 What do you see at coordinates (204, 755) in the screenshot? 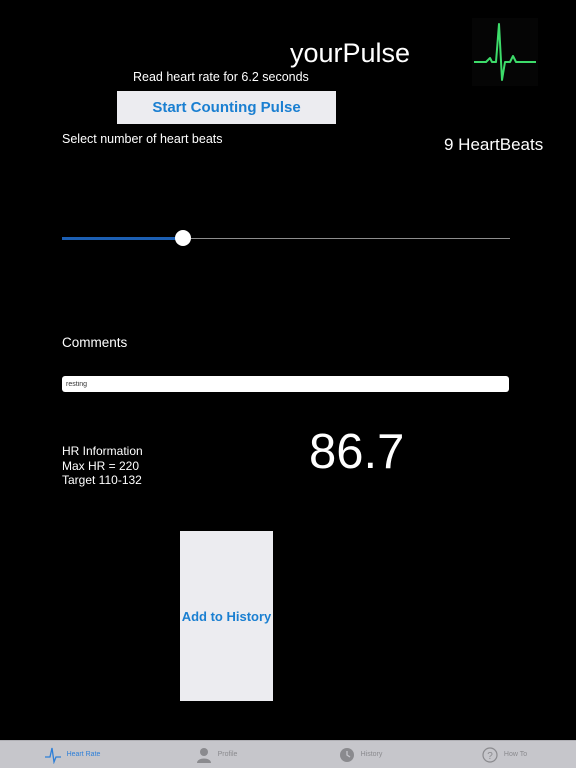
I see `person-icon` at bounding box center [204, 755].